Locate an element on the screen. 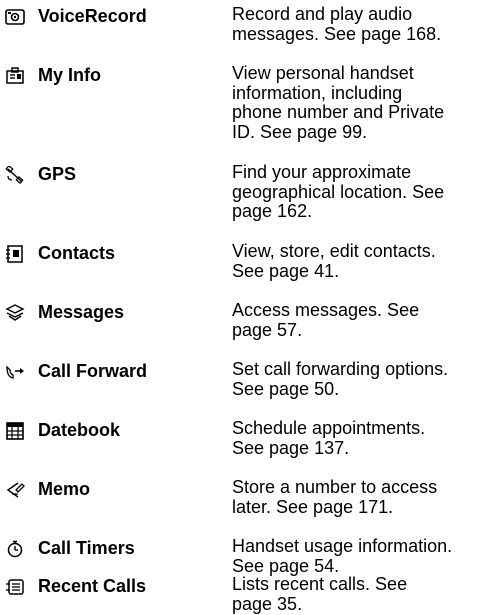 Image resolution: width=491 pixels, height=615 pixels. item-name: Datebook is located at coordinates (79, 430).